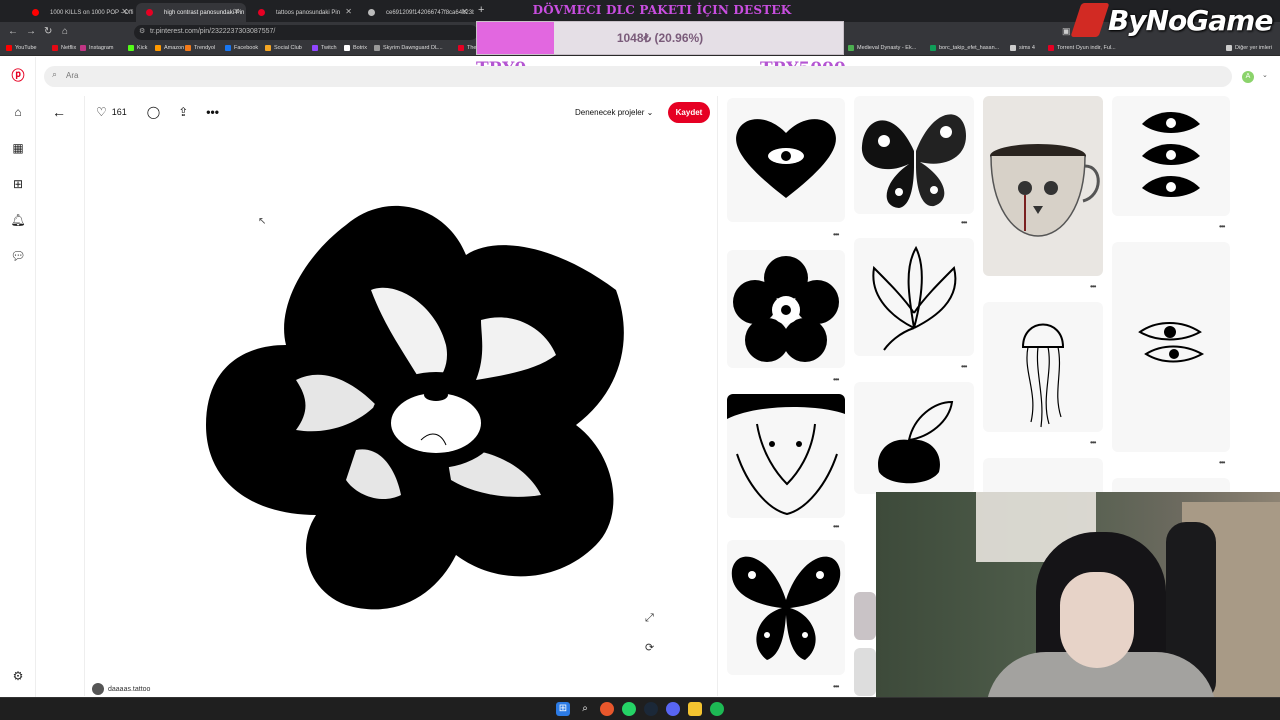 Image resolution: width=1280 pixels, height=720 pixels. What do you see at coordinates (689, 112) in the screenshot?
I see `save-button: Kaydet` at bounding box center [689, 112].